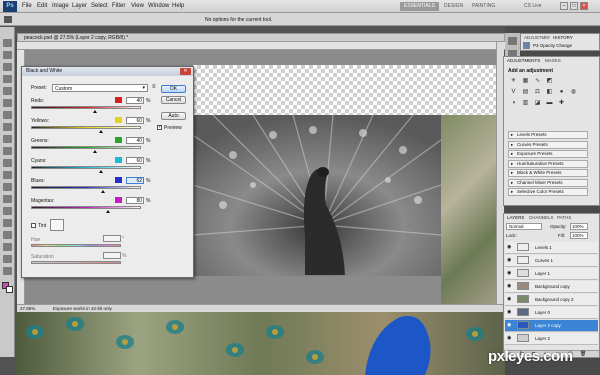 This screenshot has height=375, width=600. Describe the element at coordinates (549, 92) in the screenshot. I see `black-white-icon: ◧` at that location.